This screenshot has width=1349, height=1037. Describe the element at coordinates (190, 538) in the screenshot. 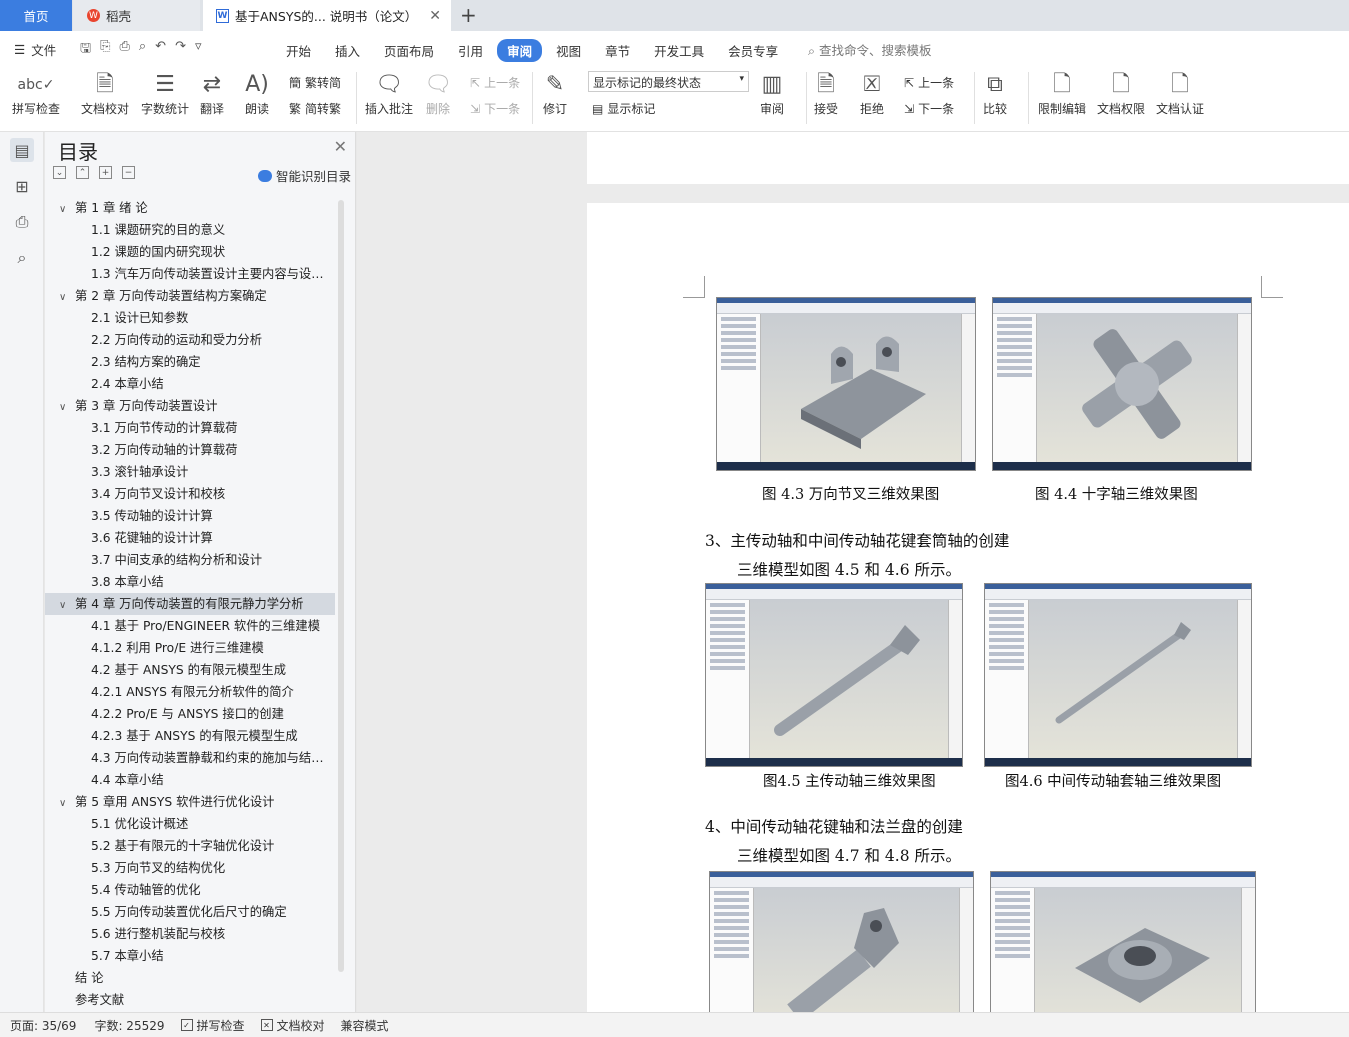

I see `toc-section-item: 3.6 花键轴的设计计算` at that location.